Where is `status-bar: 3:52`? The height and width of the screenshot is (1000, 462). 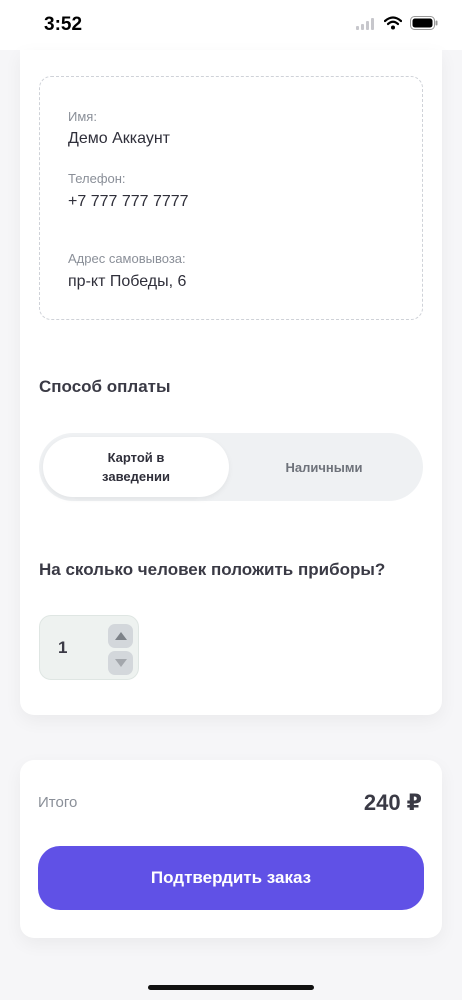 status-bar: 3:52 is located at coordinates (231, 25).